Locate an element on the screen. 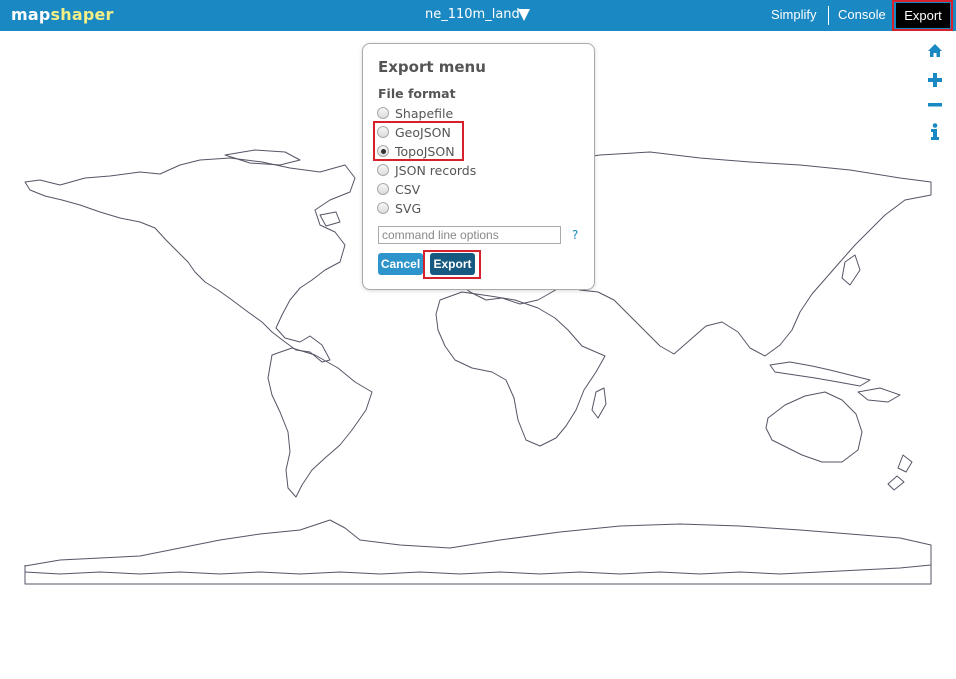  layer-name: ne_110m_land is located at coordinates (472, 14).